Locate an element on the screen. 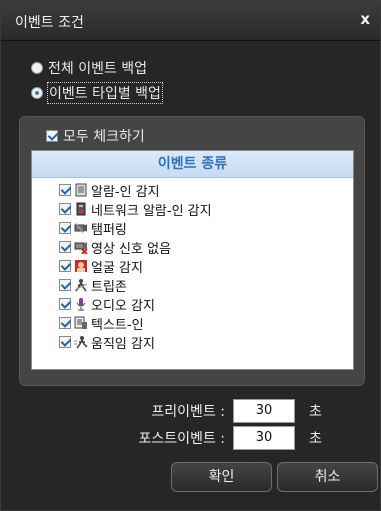 The width and height of the screenshot is (381, 511). title-bar: 이벤트 조건 x is located at coordinates (190, 21).